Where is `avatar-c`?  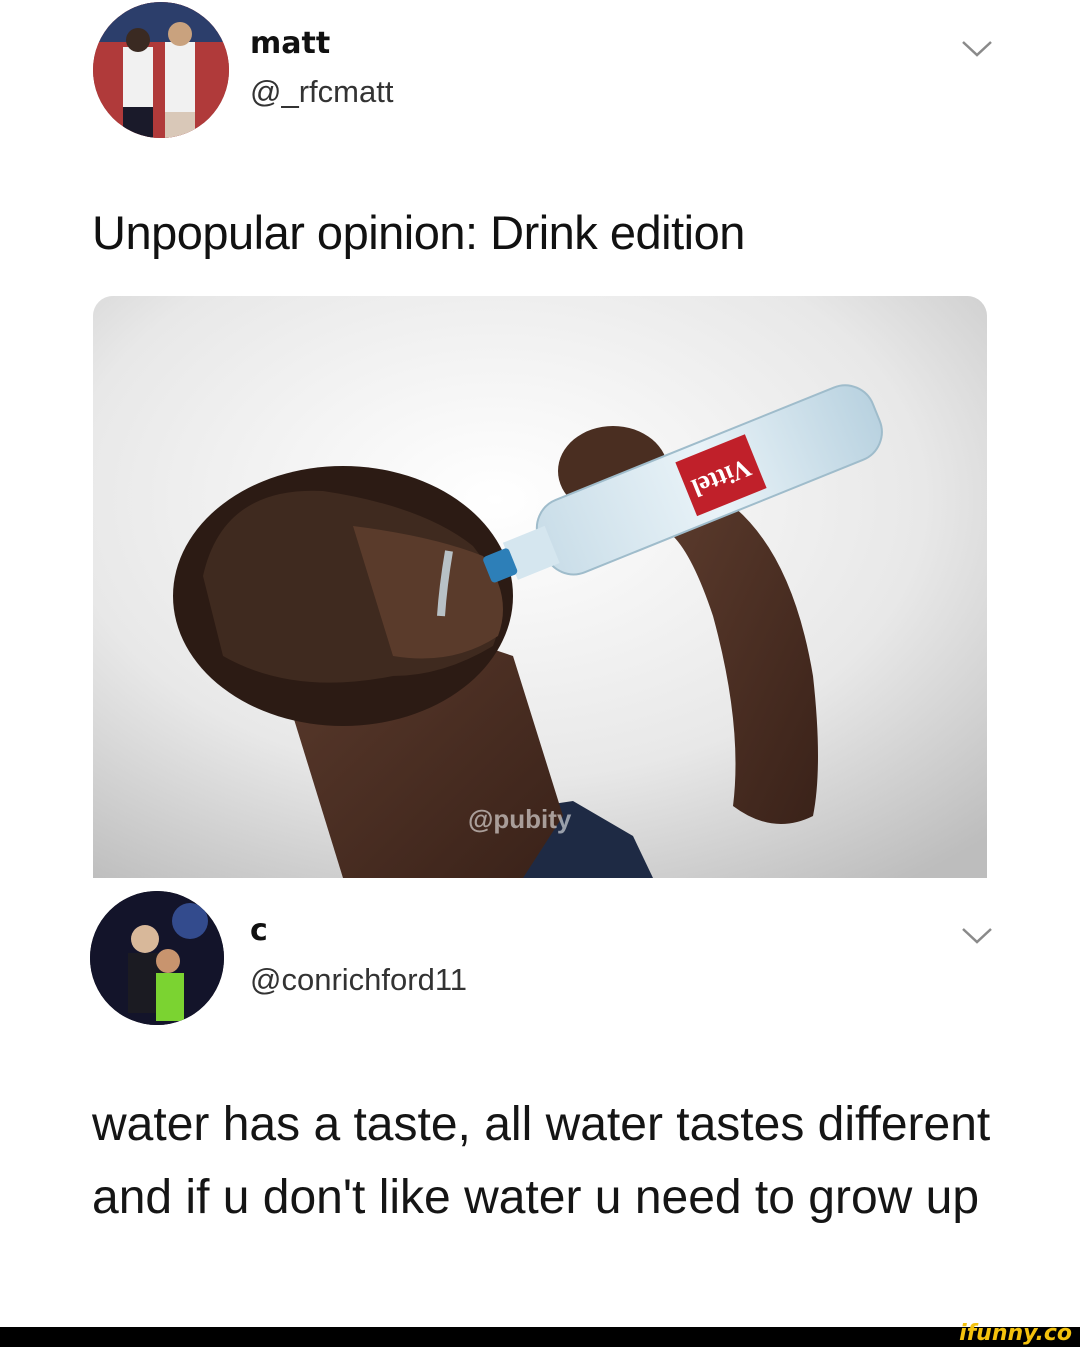
avatar-c is located at coordinates (157, 958).